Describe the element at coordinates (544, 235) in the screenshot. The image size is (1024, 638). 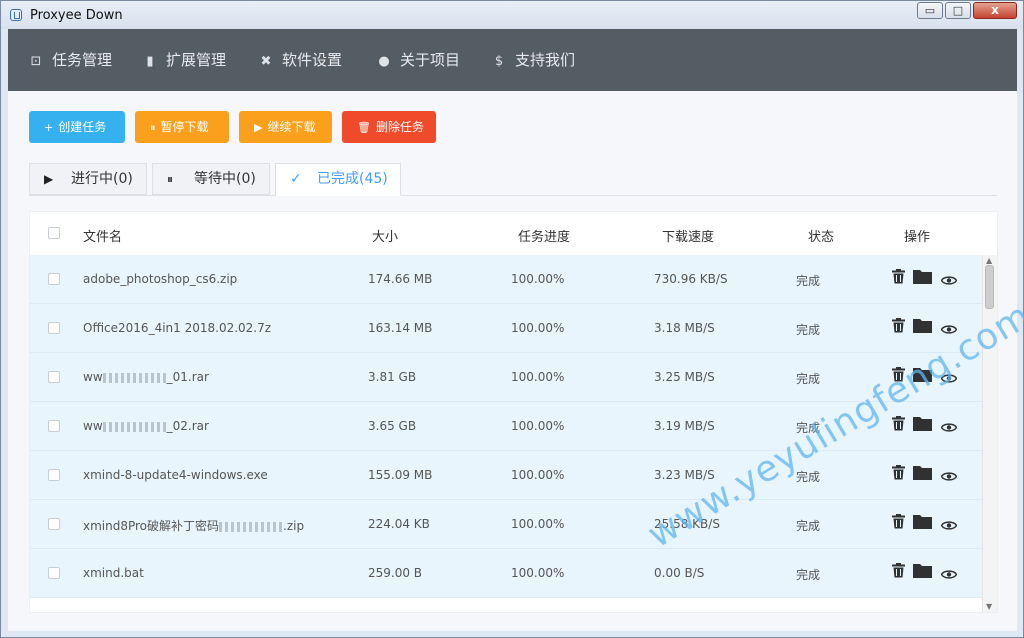
I see `col-header-progress: 任务进度` at that location.